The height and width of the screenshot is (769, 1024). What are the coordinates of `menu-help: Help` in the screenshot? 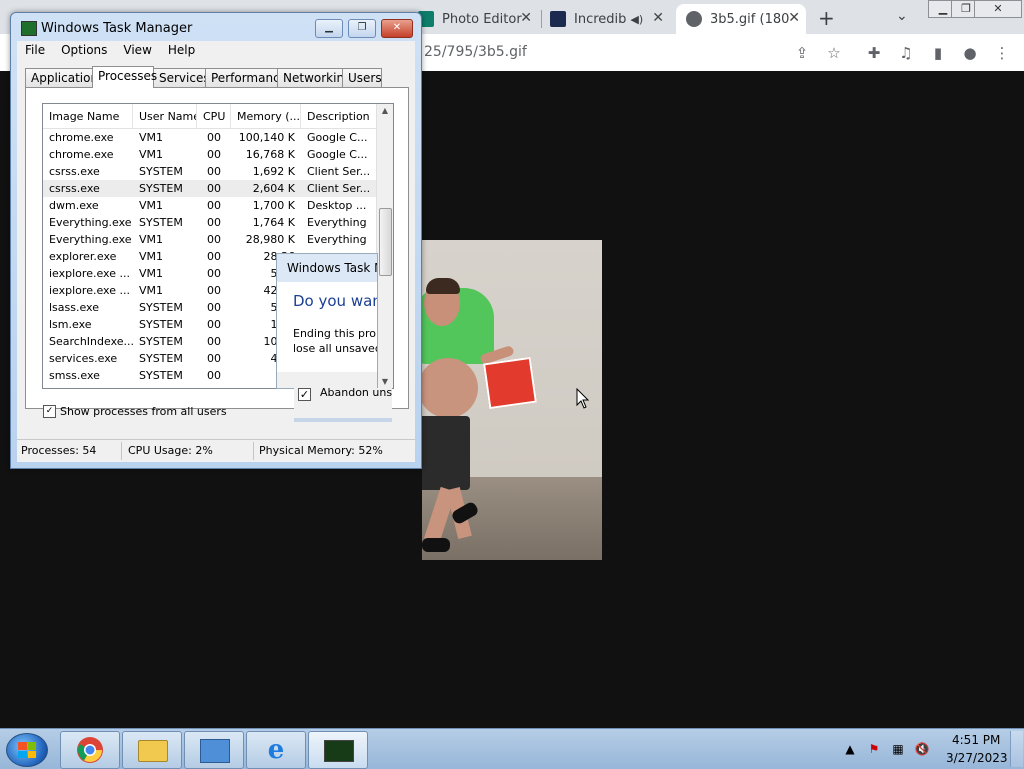 It's located at (181, 51).